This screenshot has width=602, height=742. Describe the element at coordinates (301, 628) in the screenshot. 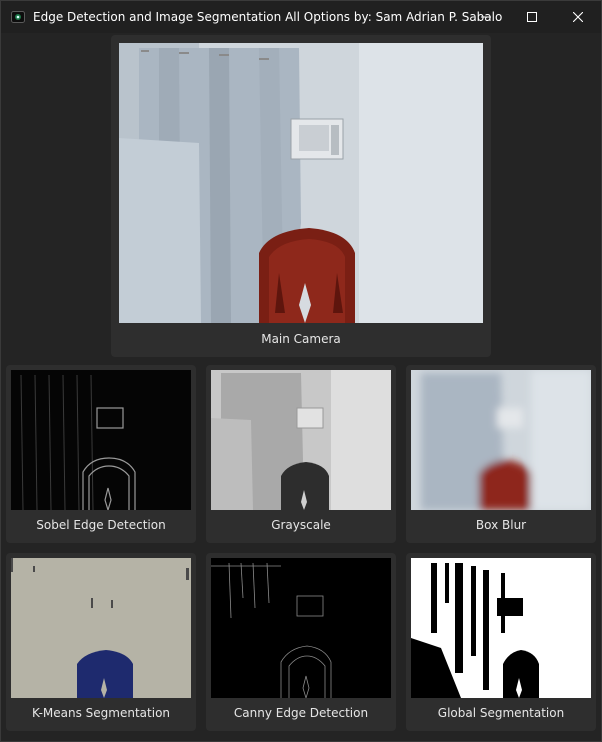

I see `canny-feed` at that location.